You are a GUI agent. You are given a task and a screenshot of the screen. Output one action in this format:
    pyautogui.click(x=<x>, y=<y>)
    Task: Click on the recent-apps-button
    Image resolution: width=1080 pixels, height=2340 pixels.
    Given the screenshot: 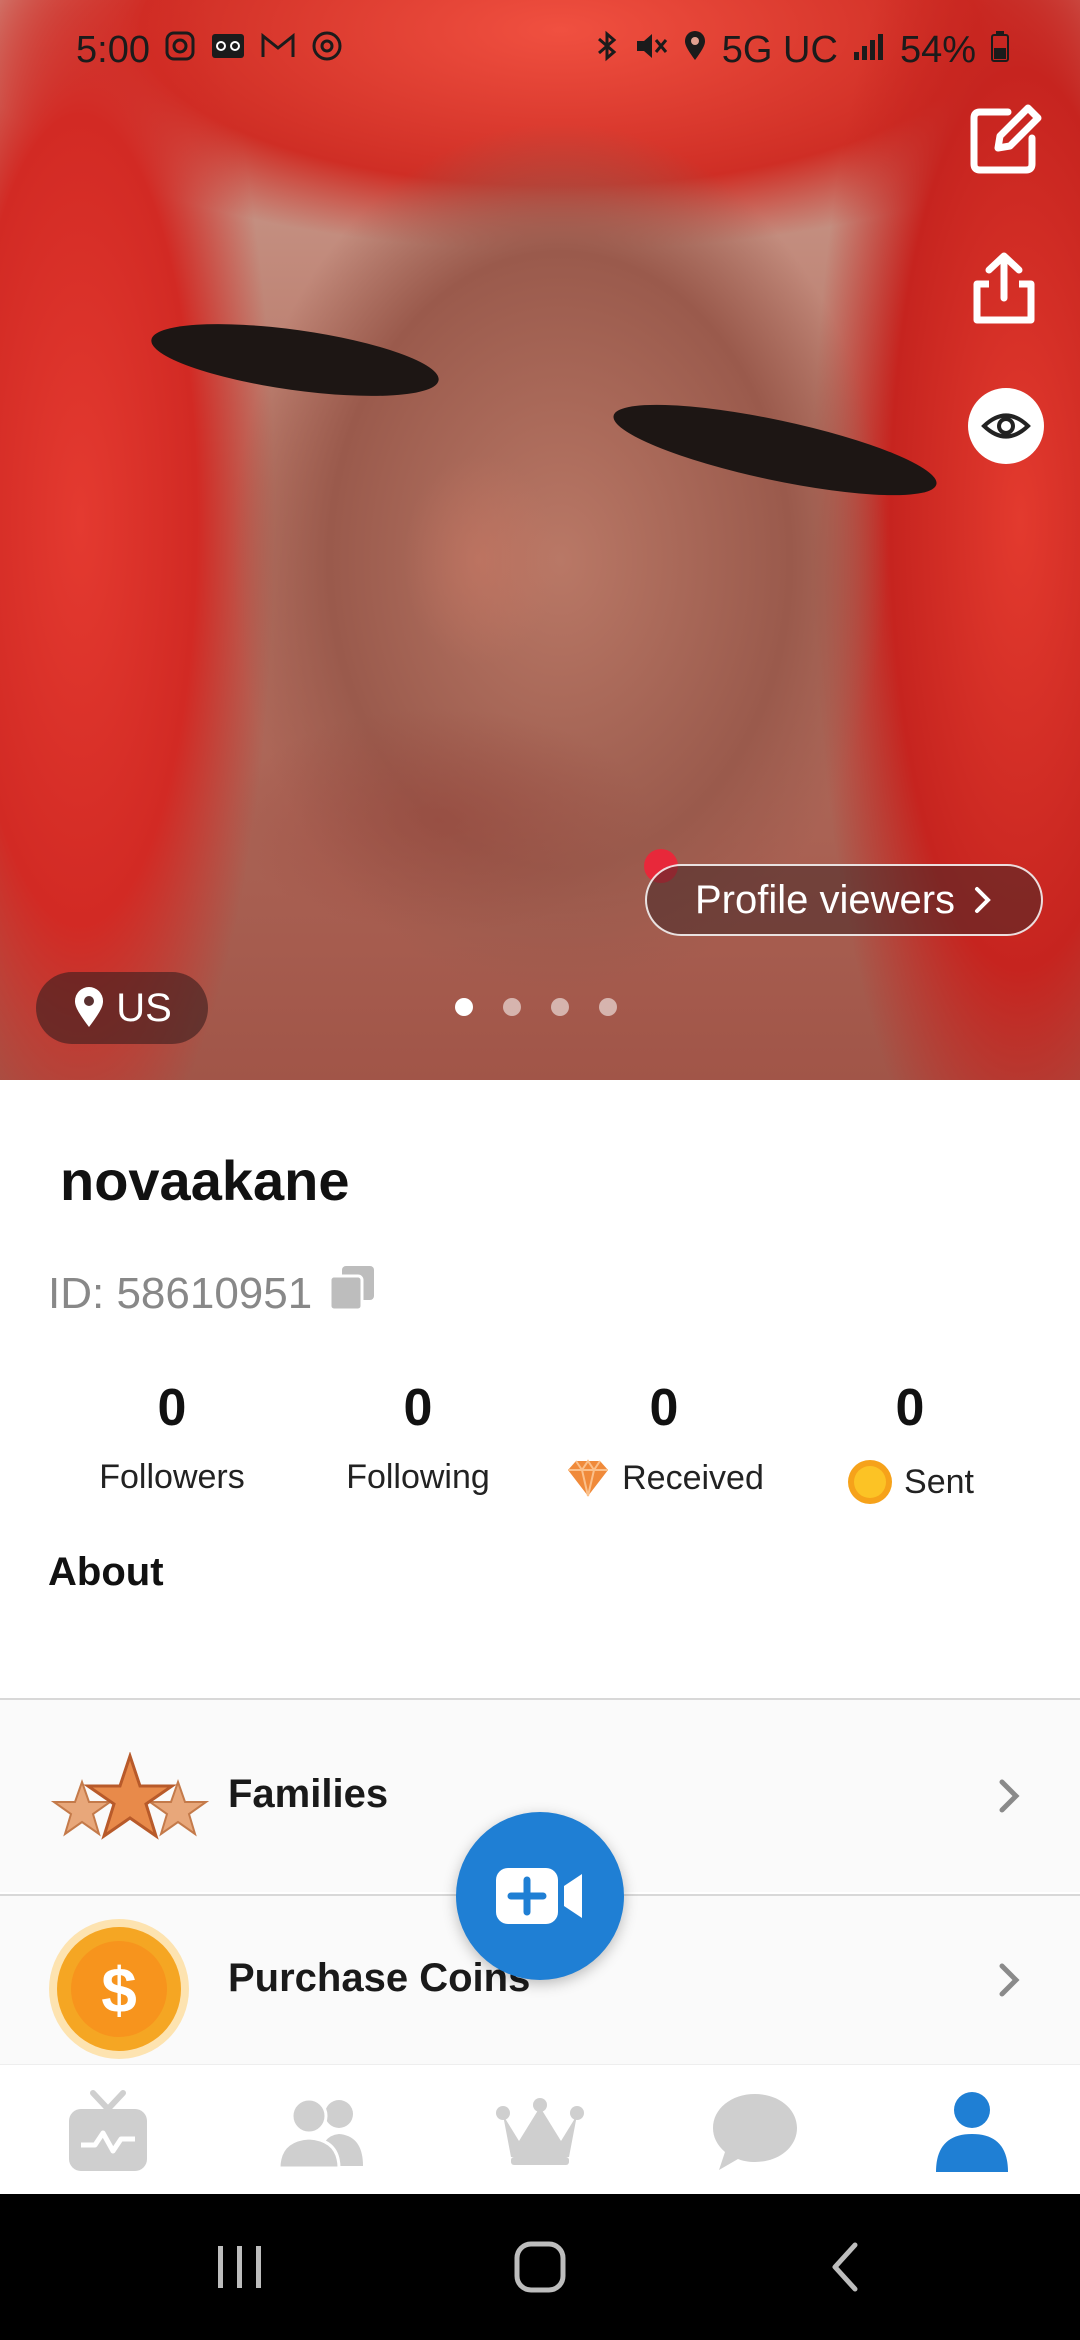 What is the action you would take?
    pyautogui.click(x=240, y=2267)
    